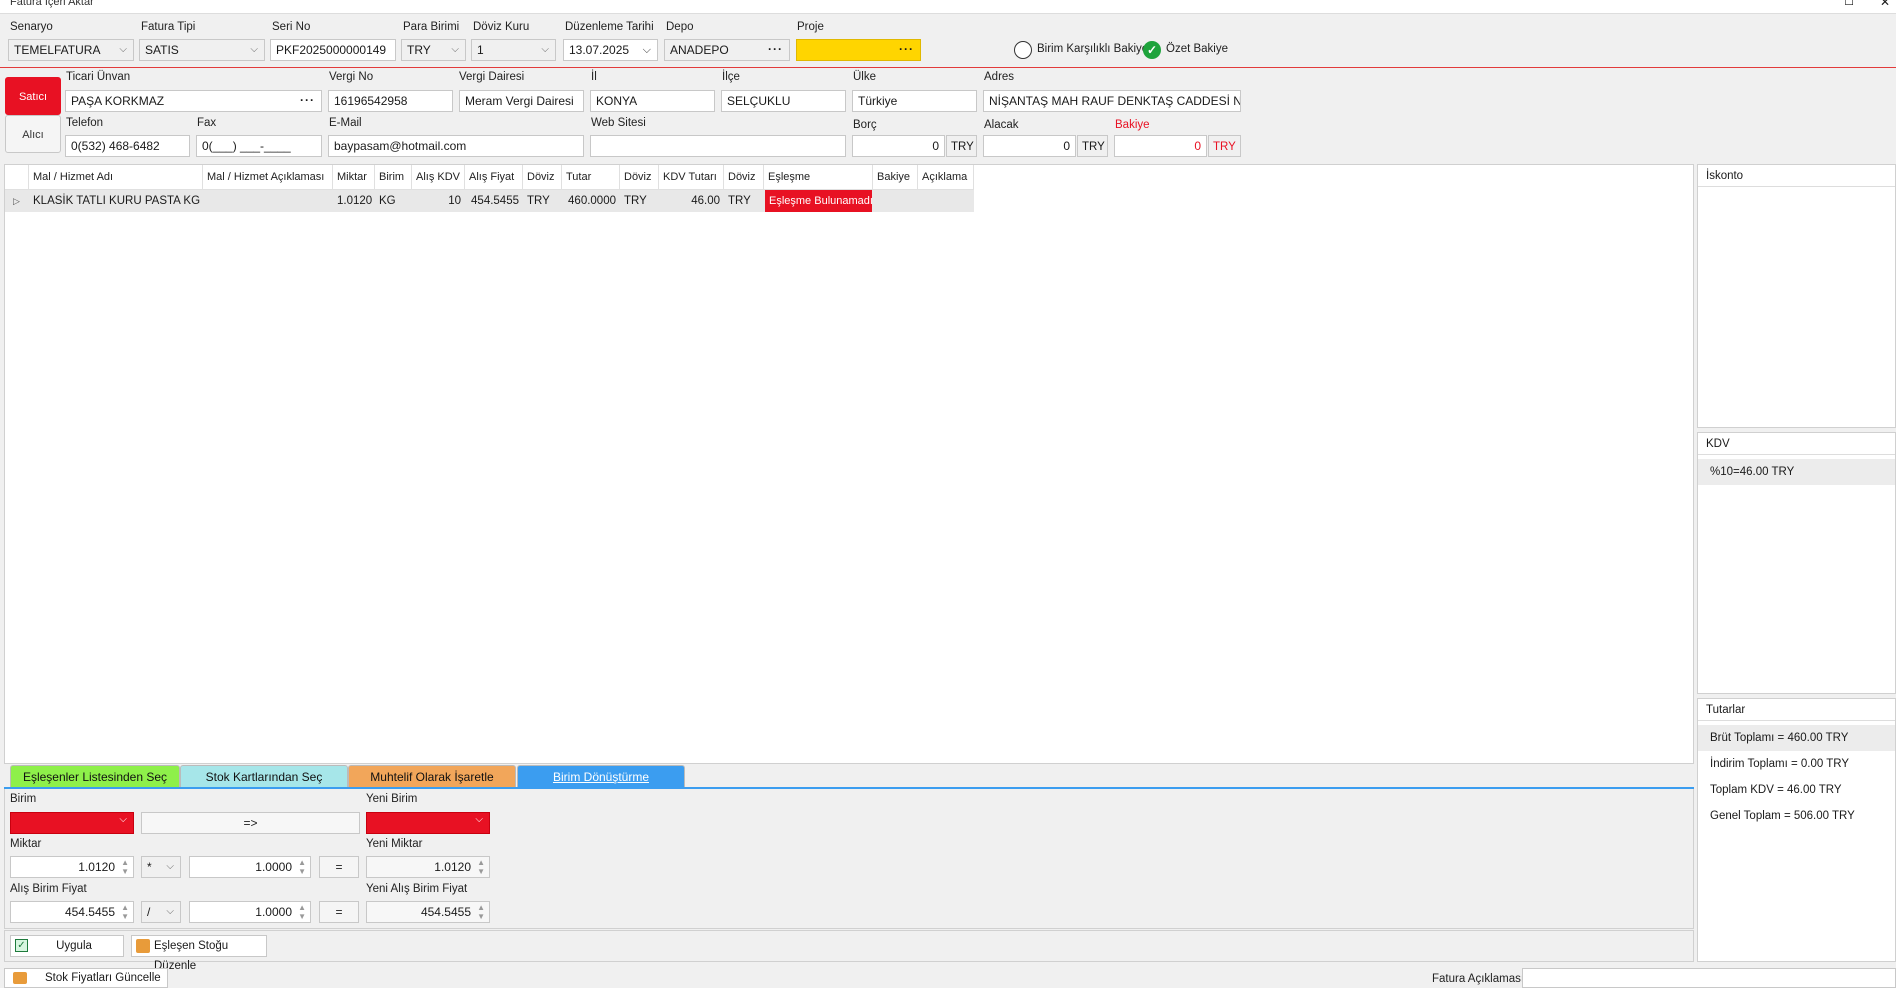  Describe the element at coordinates (268, 201) in the screenshot. I see `cell-desc` at that location.